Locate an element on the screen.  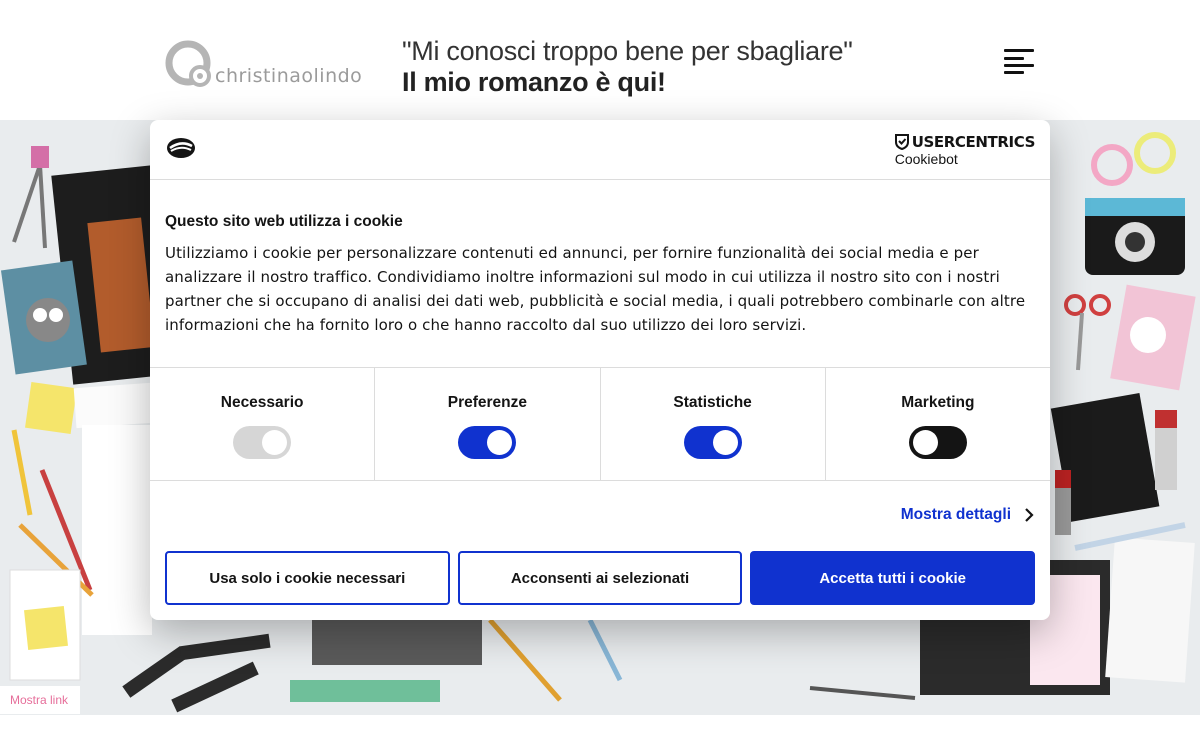
toggle-label: Necessario is located at coordinates (262, 402).